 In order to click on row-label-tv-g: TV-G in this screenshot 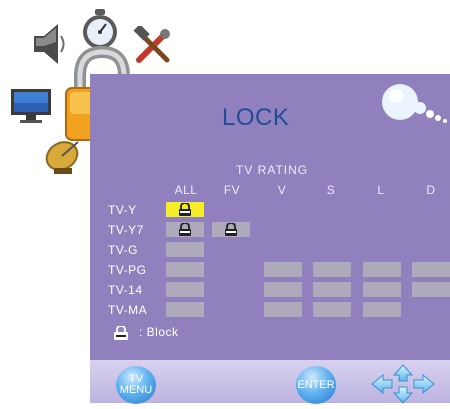, I will do `click(123, 250)`.